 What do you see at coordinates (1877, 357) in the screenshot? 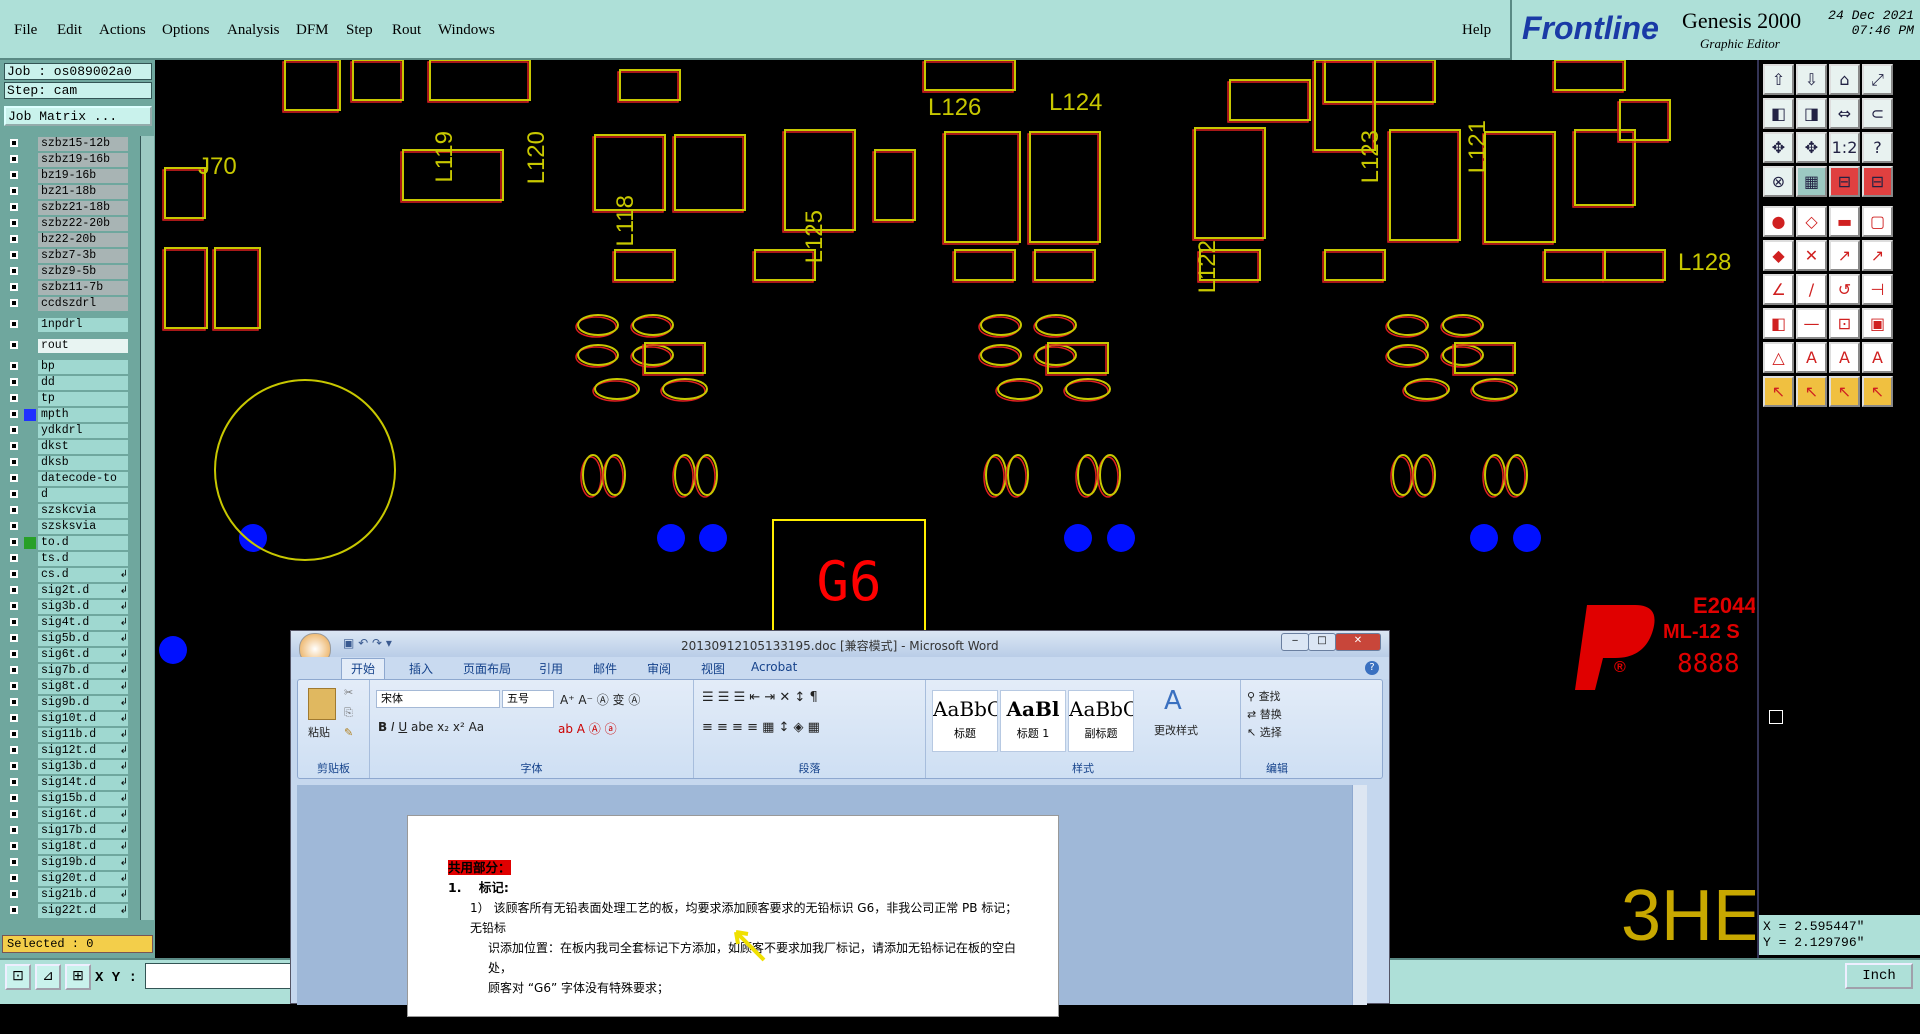
I see `text-c-icon: A` at bounding box center [1877, 357].